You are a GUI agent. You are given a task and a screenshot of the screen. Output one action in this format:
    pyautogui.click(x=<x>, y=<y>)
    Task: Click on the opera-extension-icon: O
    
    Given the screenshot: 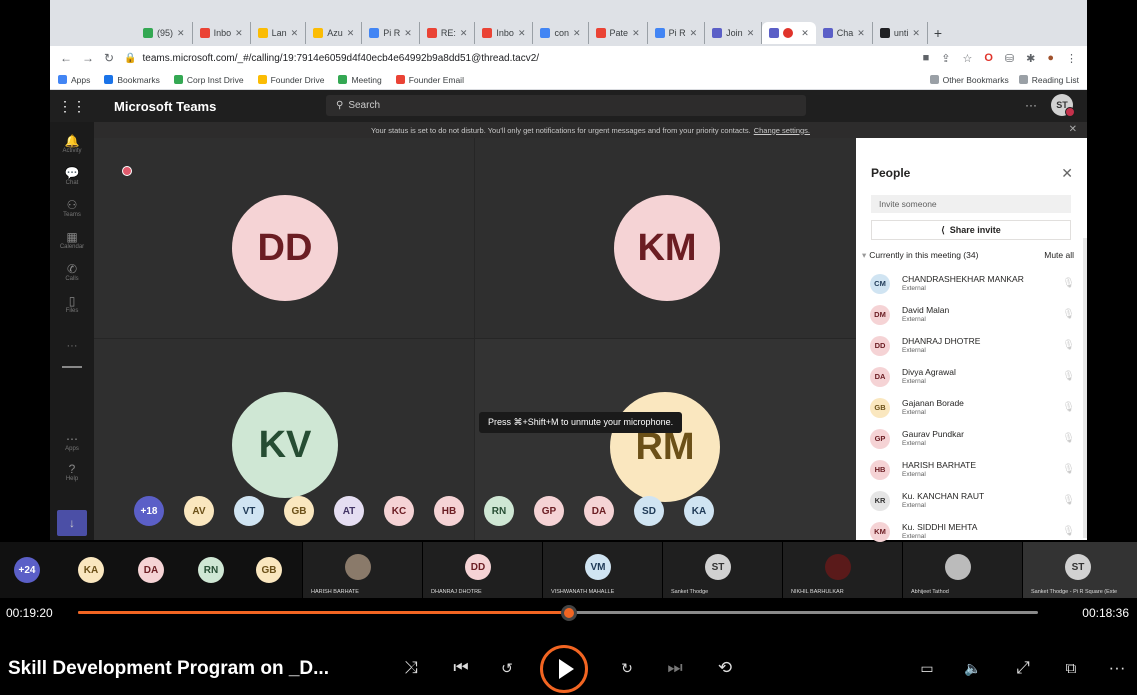 What is the action you would take?
    pyautogui.click(x=988, y=58)
    